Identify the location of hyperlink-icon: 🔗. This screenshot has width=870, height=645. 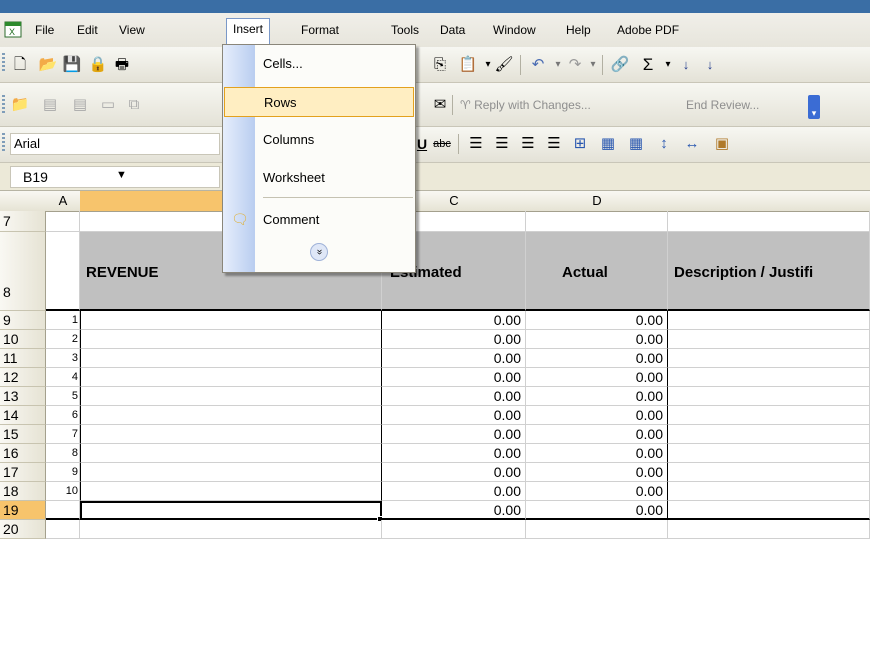
(620, 65).